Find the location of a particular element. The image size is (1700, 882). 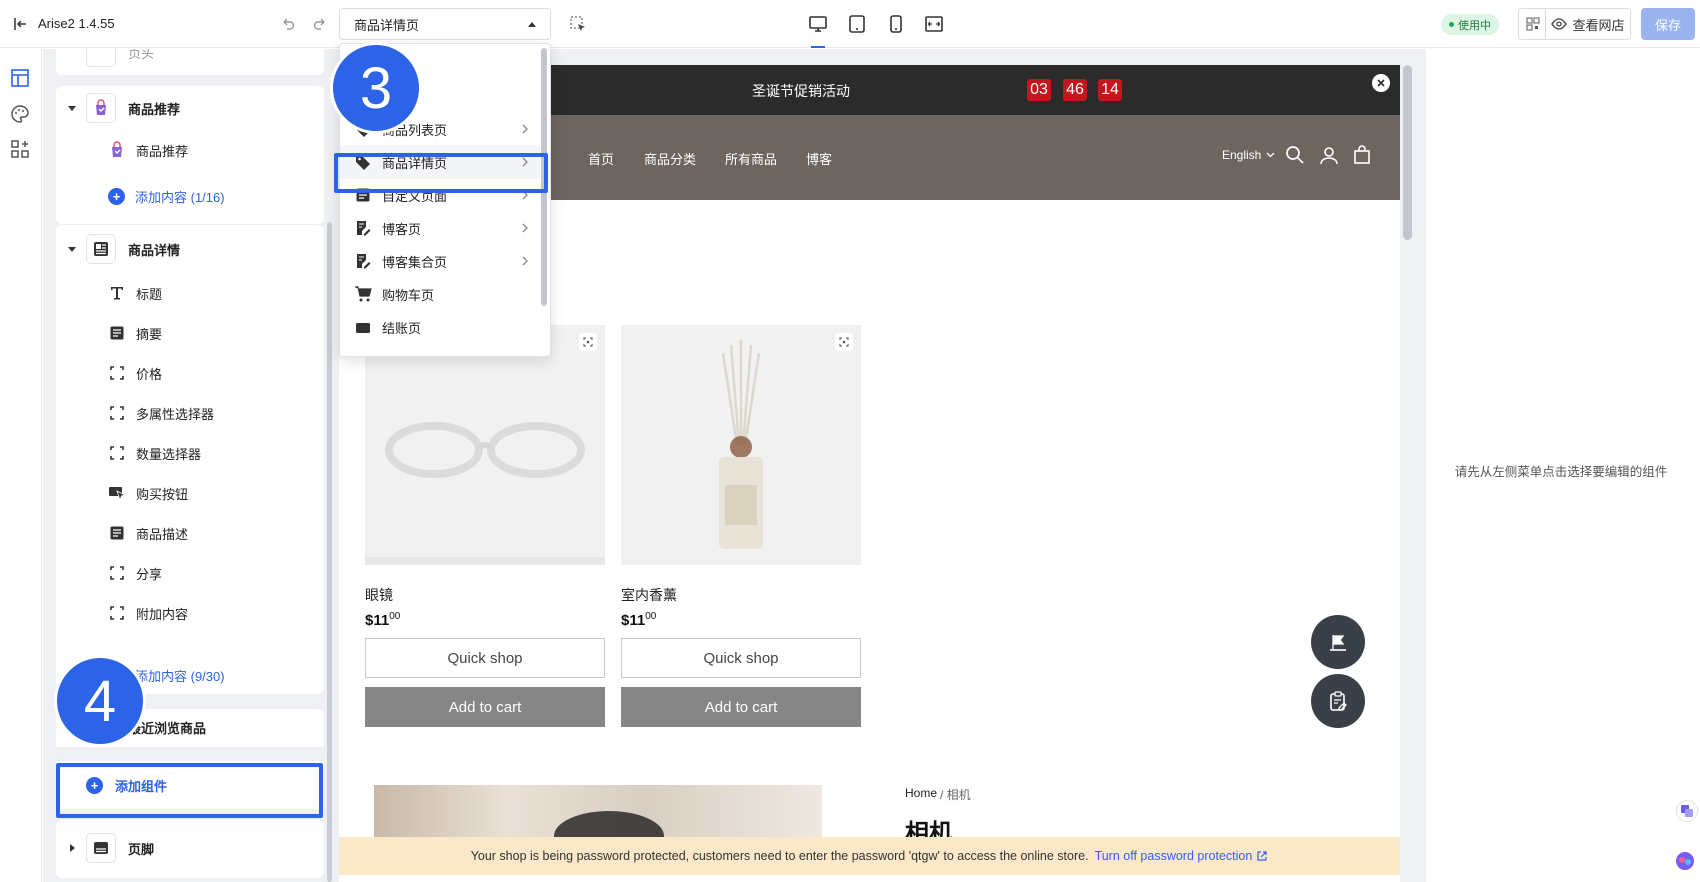

exit-icon is located at coordinates (20, 24).